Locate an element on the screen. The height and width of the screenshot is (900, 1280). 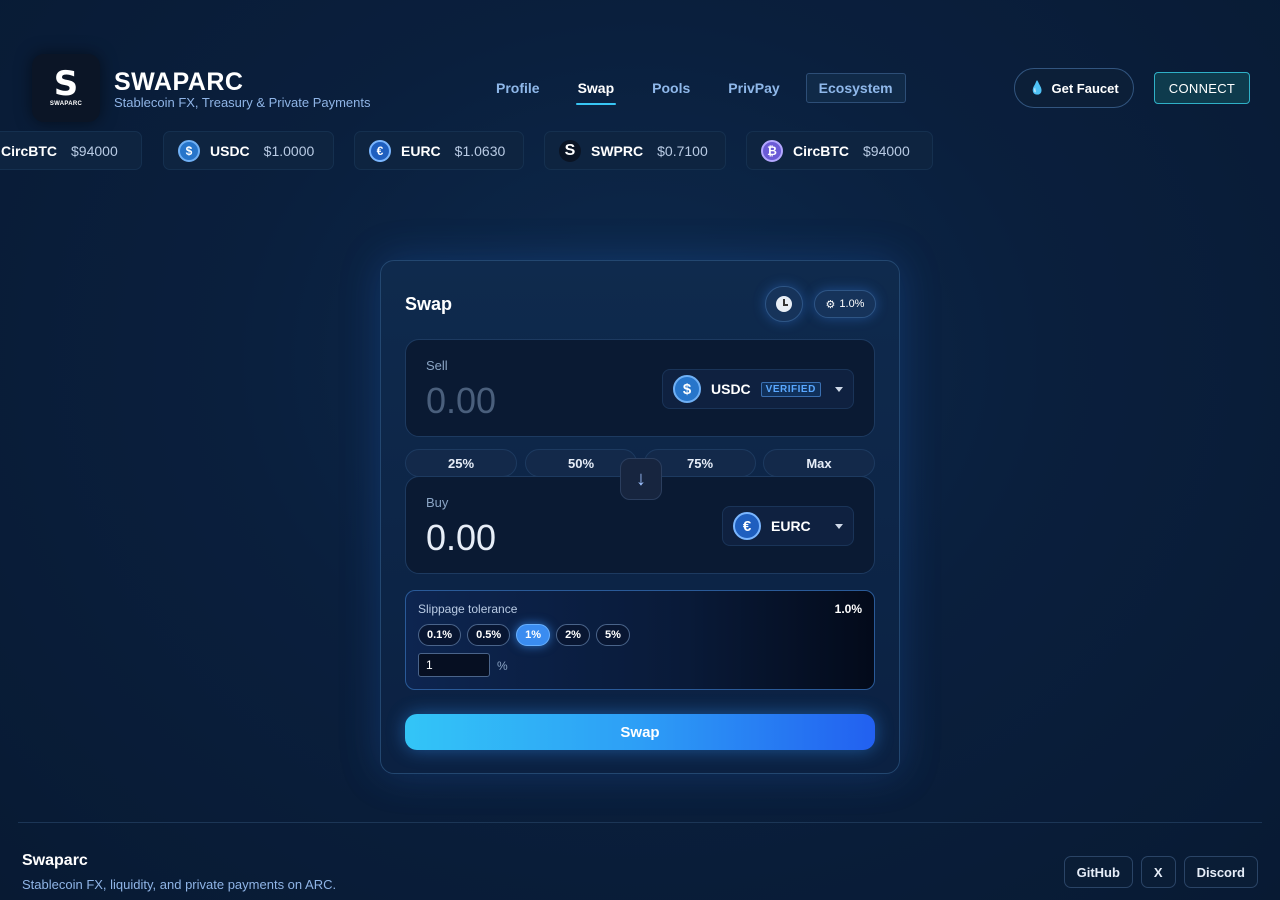
footer-links: GitHub X Discord is located at coordinates (1160, 872).